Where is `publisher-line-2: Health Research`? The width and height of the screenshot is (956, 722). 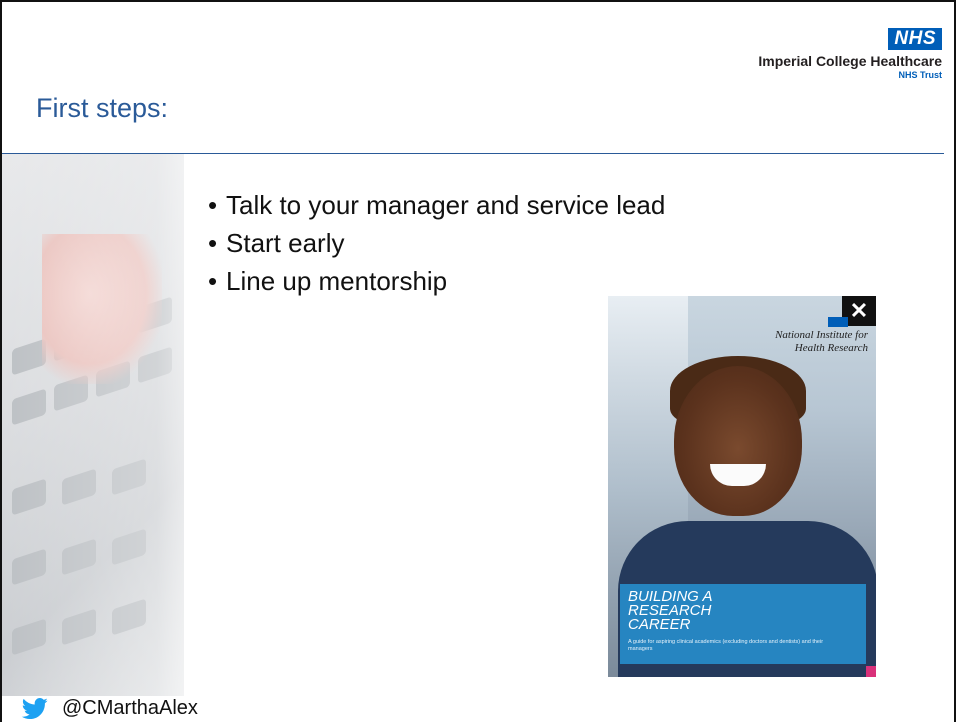 publisher-line-2: Health Research is located at coordinates (831, 348).